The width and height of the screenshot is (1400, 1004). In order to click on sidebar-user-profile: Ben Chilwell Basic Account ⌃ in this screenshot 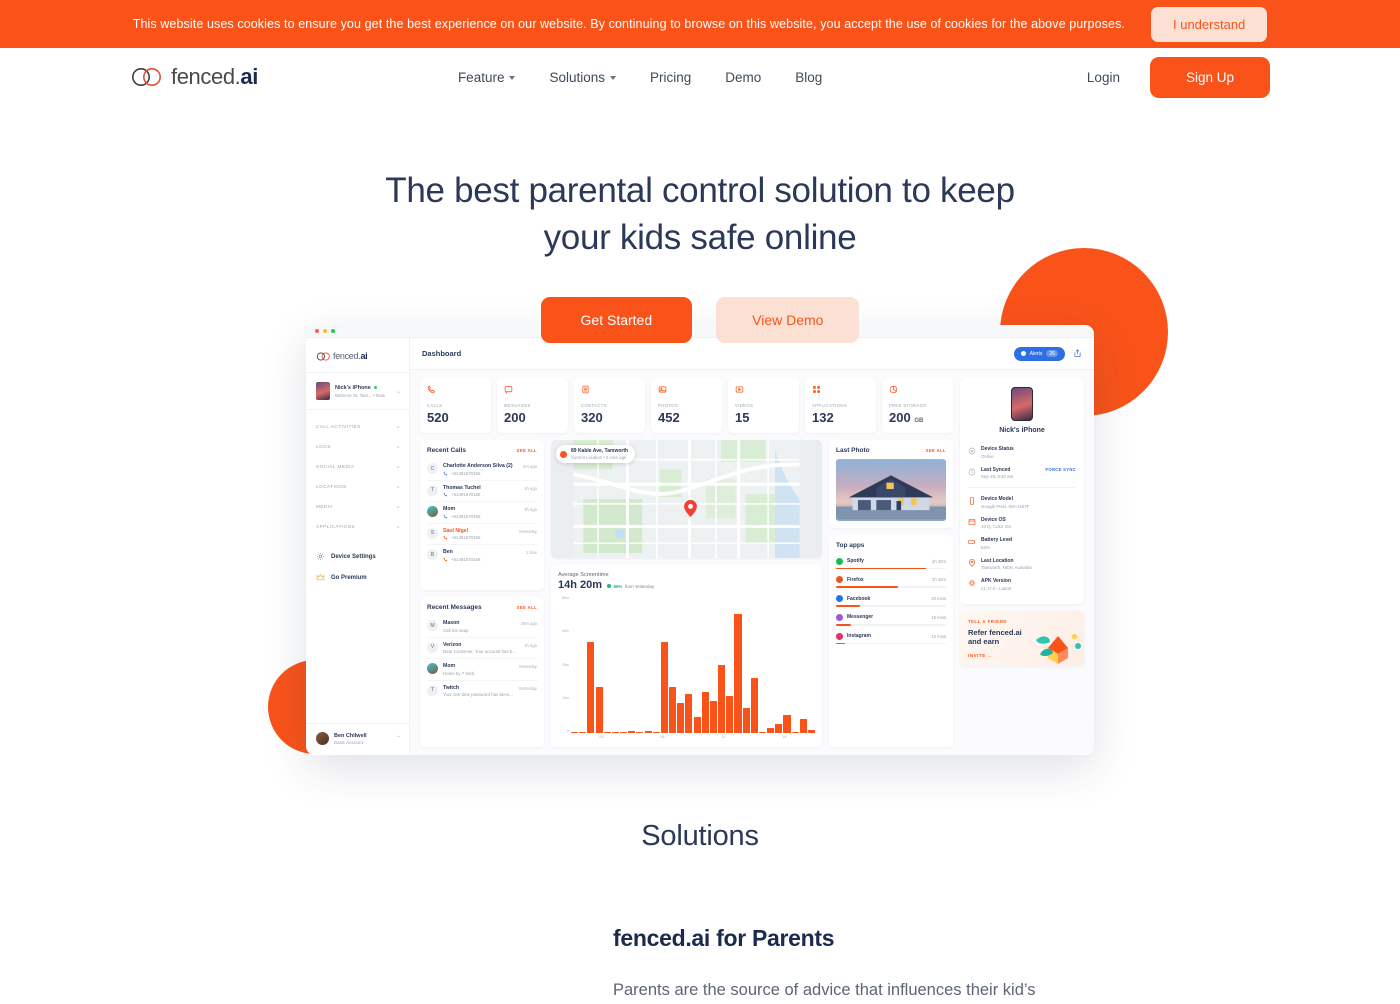, I will do `click(357, 739)`.